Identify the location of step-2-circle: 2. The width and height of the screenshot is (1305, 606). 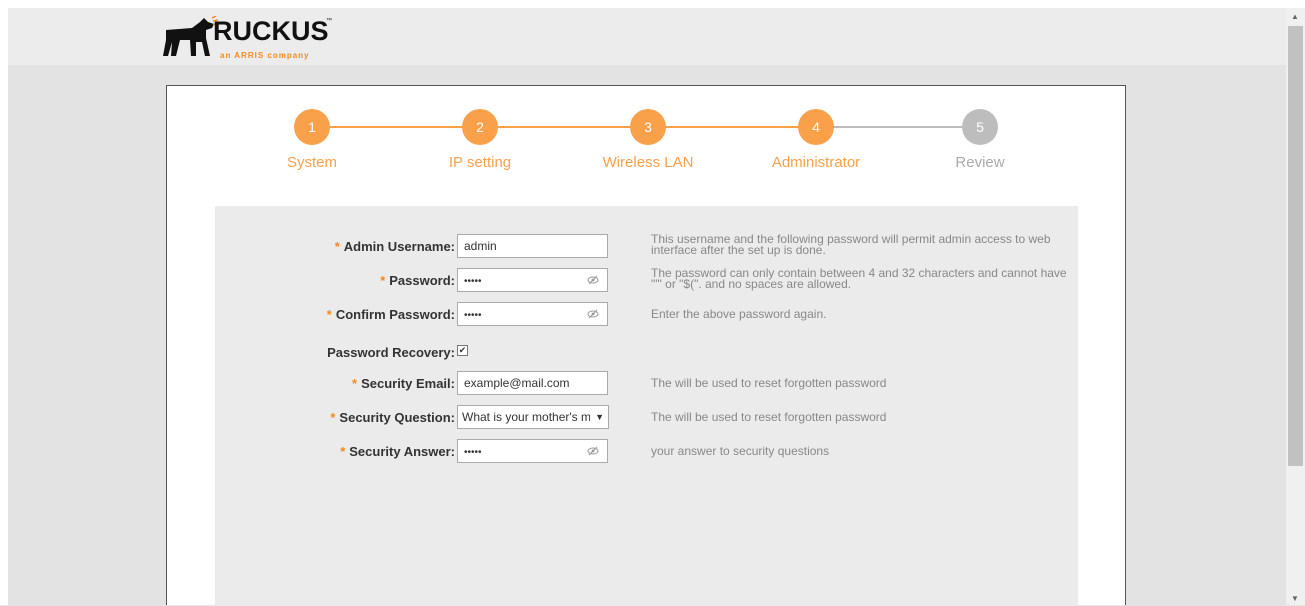
(480, 127).